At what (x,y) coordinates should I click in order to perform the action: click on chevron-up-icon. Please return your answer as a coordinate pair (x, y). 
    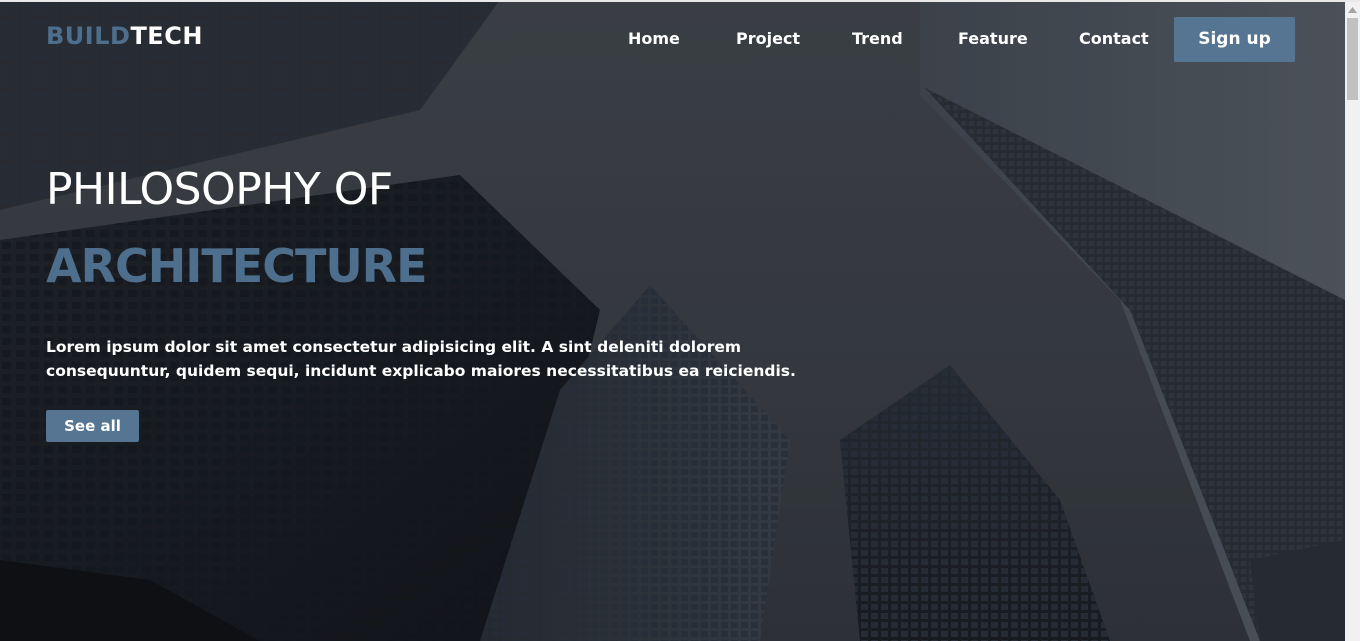
    Looking at the image, I should click on (1352, 9).